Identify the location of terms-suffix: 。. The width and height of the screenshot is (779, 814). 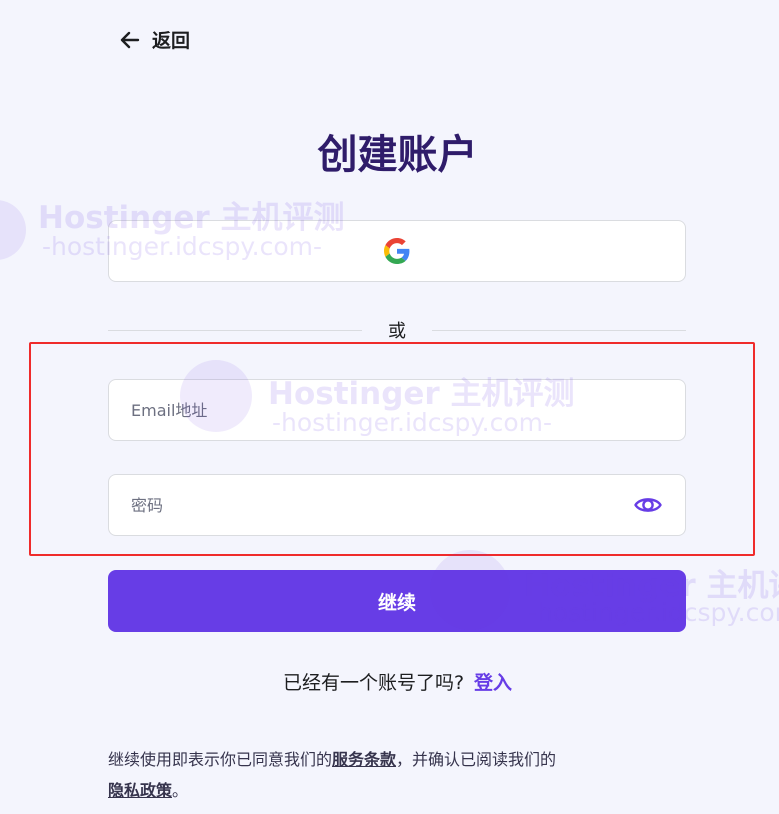
(180, 790).